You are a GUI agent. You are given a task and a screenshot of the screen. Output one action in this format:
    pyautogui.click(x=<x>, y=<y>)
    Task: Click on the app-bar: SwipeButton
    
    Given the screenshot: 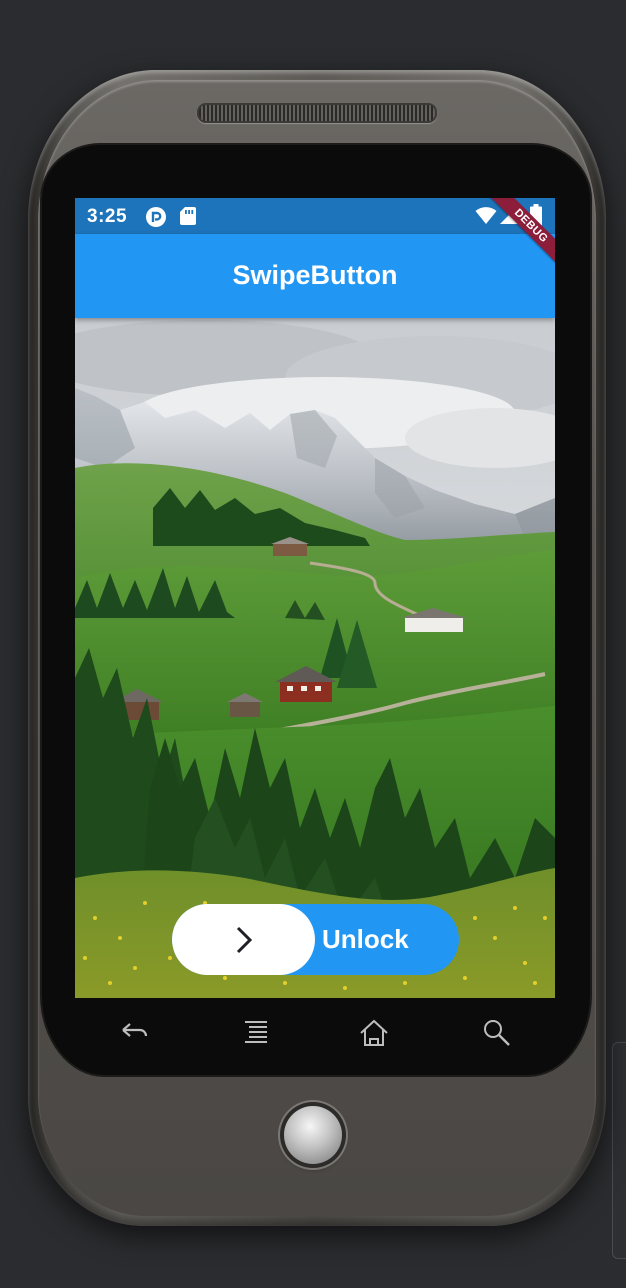 What is the action you would take?
    pyautogui.click(x=315, y=276)
    